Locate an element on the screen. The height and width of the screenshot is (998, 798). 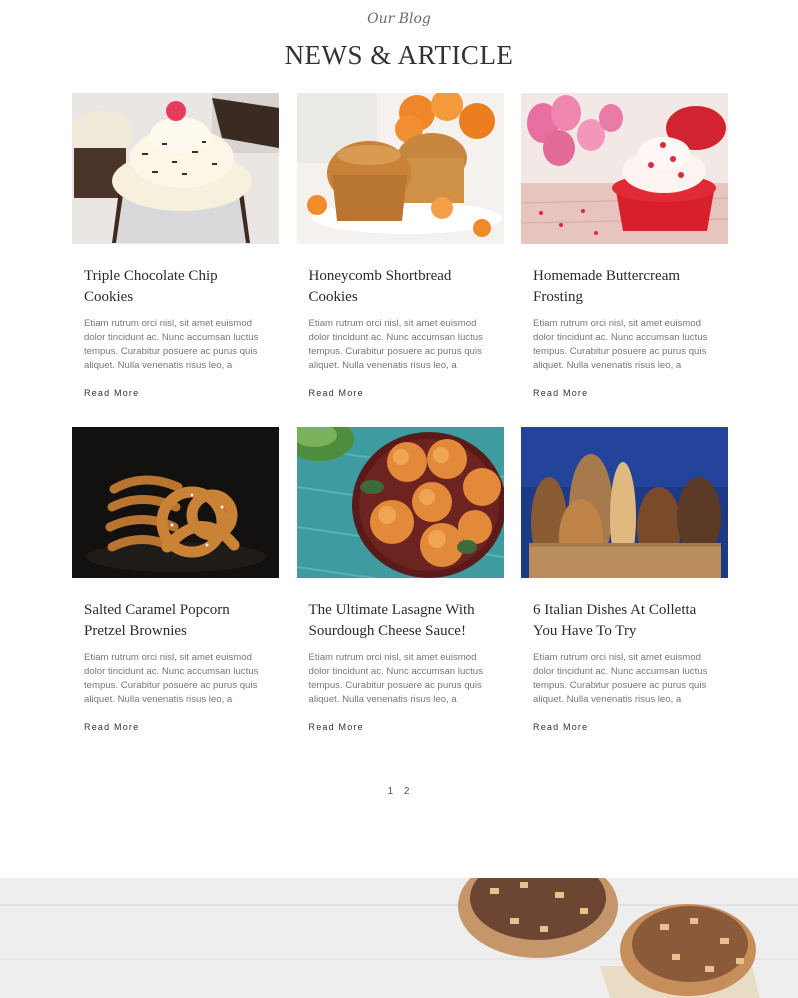
section-eyebrow: Our Blog is located at coordinates (399, 19).